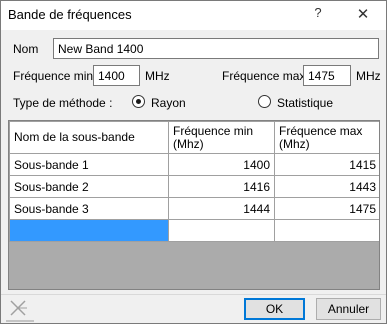 The width and height of the screenshot is (387, 324). Describe the element at coordinates (348, 309) in the screenshot. I see `cancel-button: Annuler` at that location.